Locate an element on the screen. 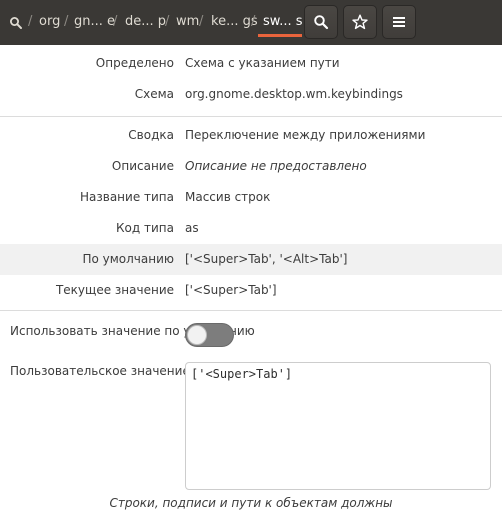 Image resolution: width=502 pixels, height=512 pixels. schema-label: Схема is located at coordinates (154, 94).